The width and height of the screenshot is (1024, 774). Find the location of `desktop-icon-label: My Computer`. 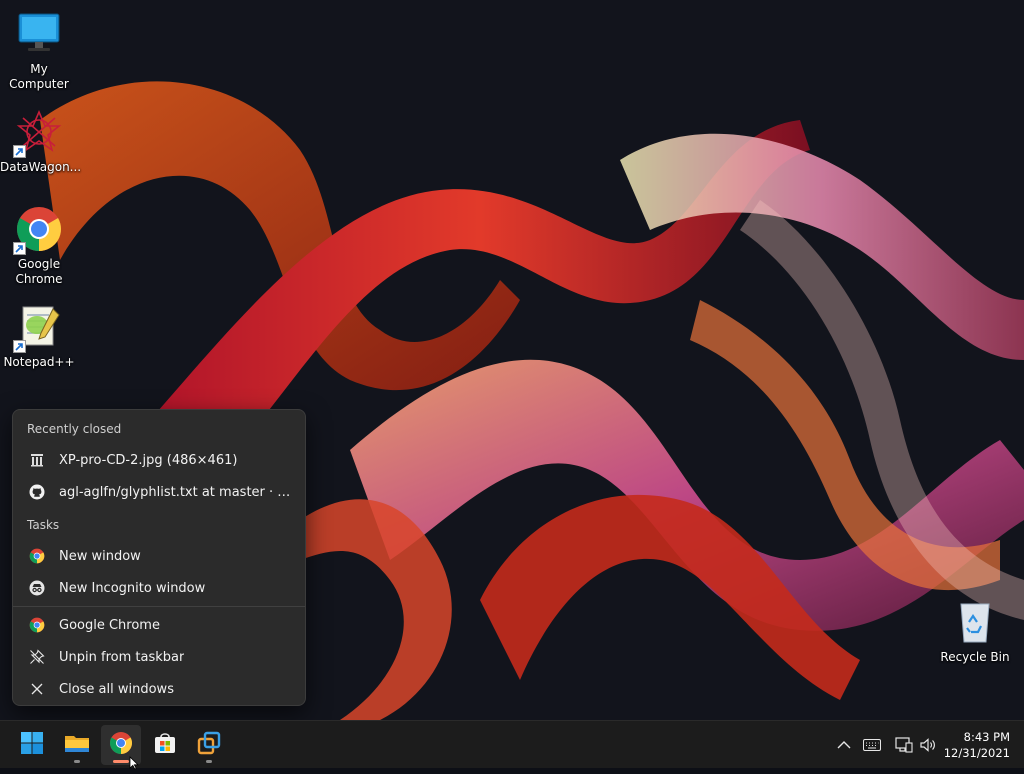

desktop-icon-label: My Computer is located at coordinates (39, 76).